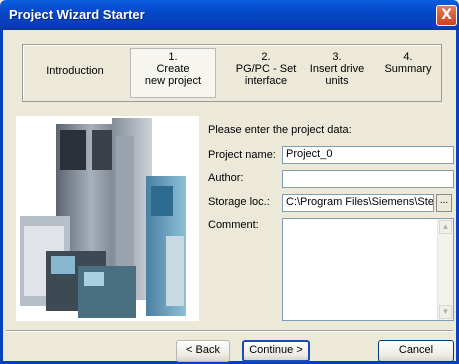  Describe the element at coordinates (173, 57) in the screenshot. I see `step-number: 1.` at that location.